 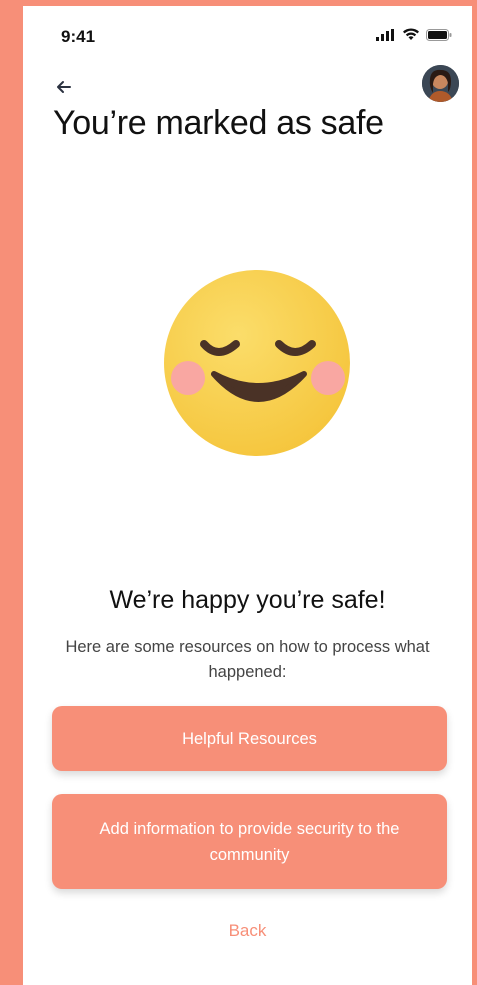 I want to click on back-link: Back, so click(x=247, y=931).